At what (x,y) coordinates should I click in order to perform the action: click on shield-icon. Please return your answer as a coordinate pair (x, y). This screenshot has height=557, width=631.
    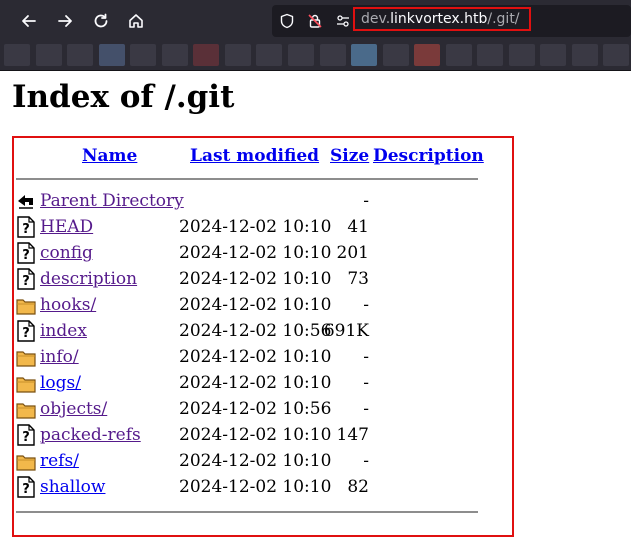
    Looking at the image, I should click on (287, 21).